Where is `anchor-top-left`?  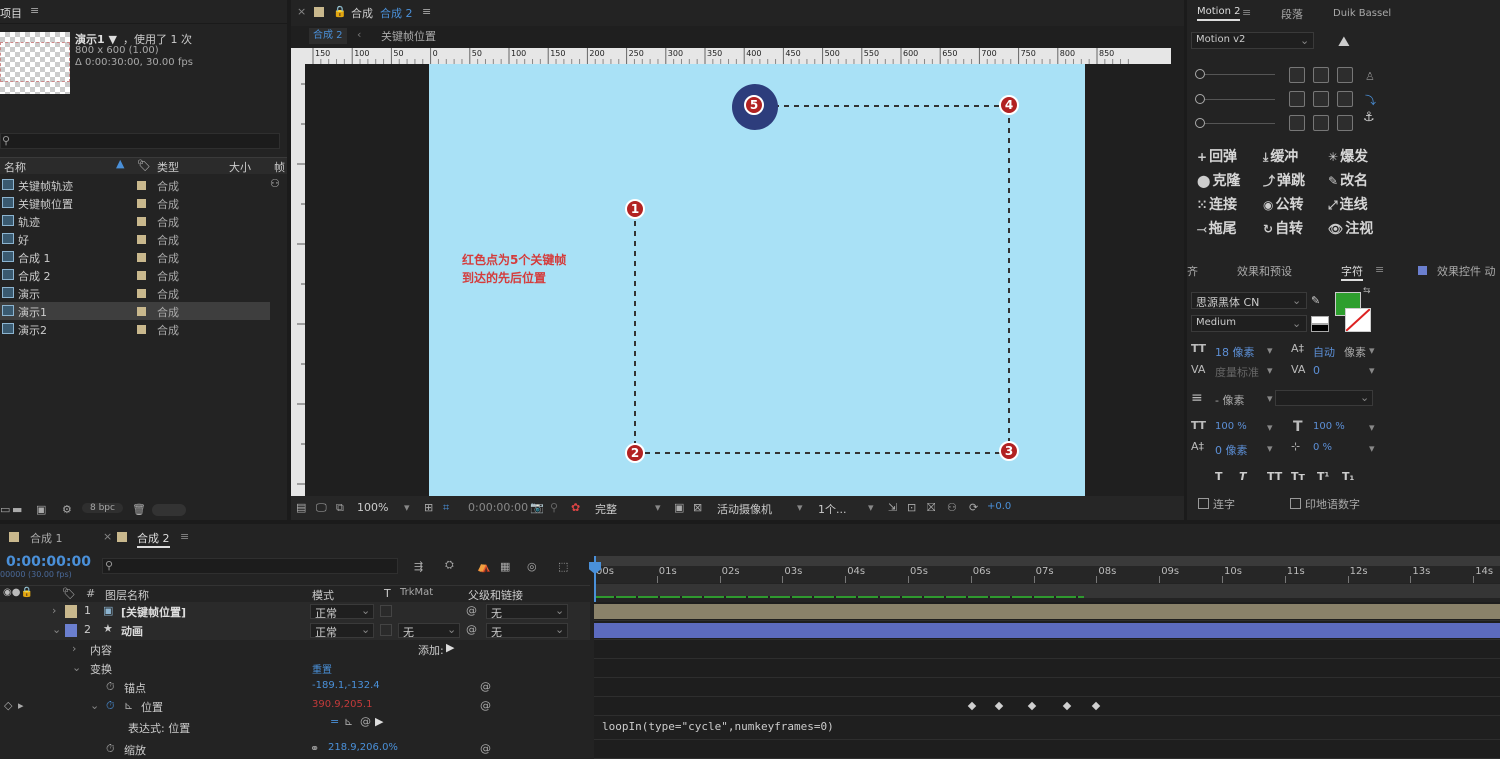
anchor-top-left is located at coordinates (1297, 75).